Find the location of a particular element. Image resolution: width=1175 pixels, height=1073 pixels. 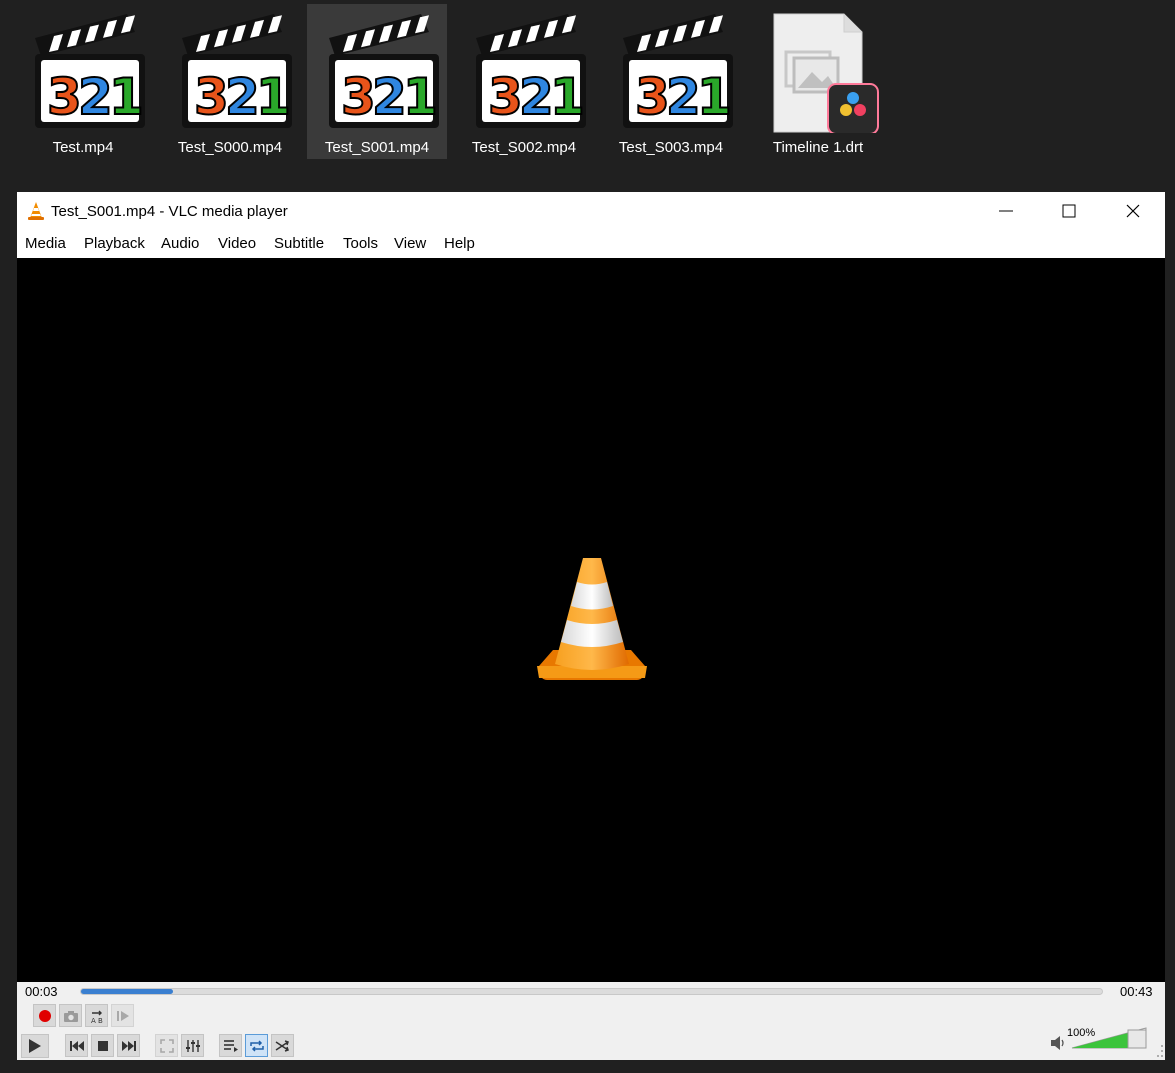

seek-bar is located at coordinates (591, 991).